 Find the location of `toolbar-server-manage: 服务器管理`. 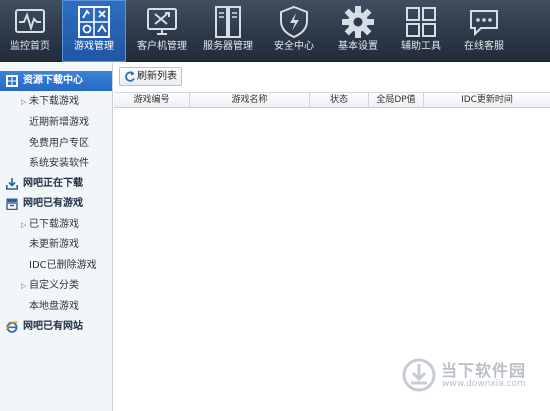

toolbar-server-manage: 服务器管理 is located at coordinates (228, 31).